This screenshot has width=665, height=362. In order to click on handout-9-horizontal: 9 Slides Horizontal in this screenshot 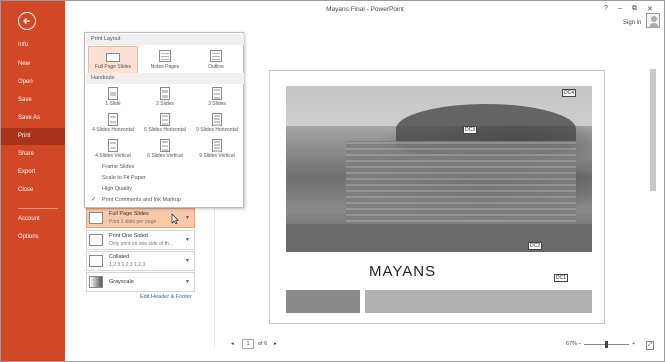, I will do `click(217, 123)`.